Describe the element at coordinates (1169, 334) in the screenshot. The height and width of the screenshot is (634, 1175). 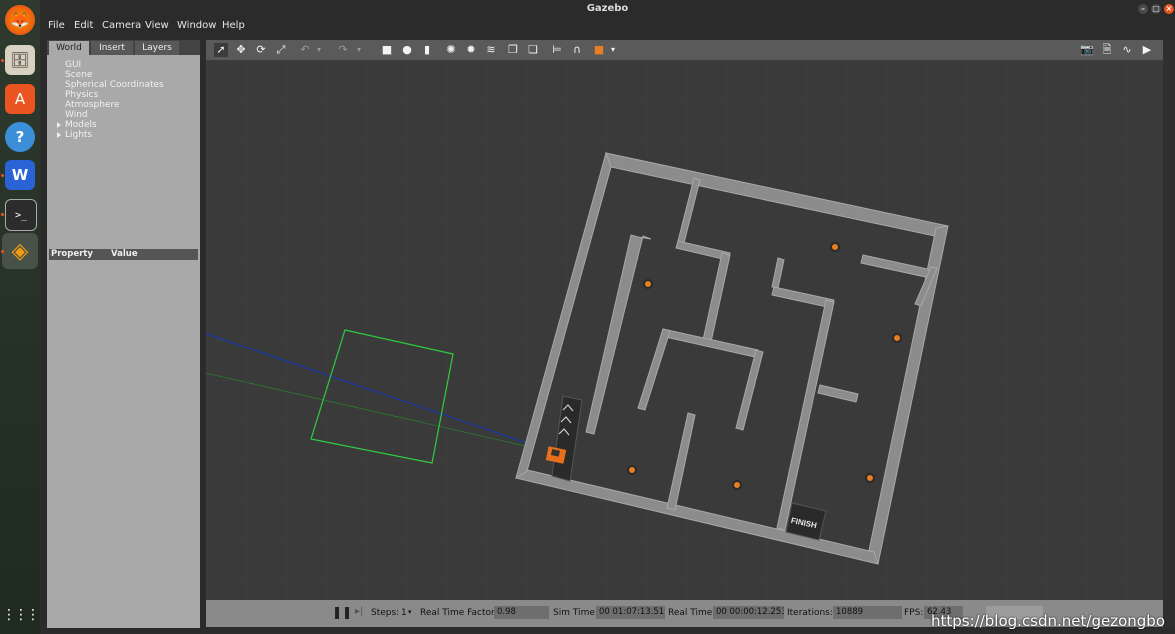
I see `right-splitter` at that location.